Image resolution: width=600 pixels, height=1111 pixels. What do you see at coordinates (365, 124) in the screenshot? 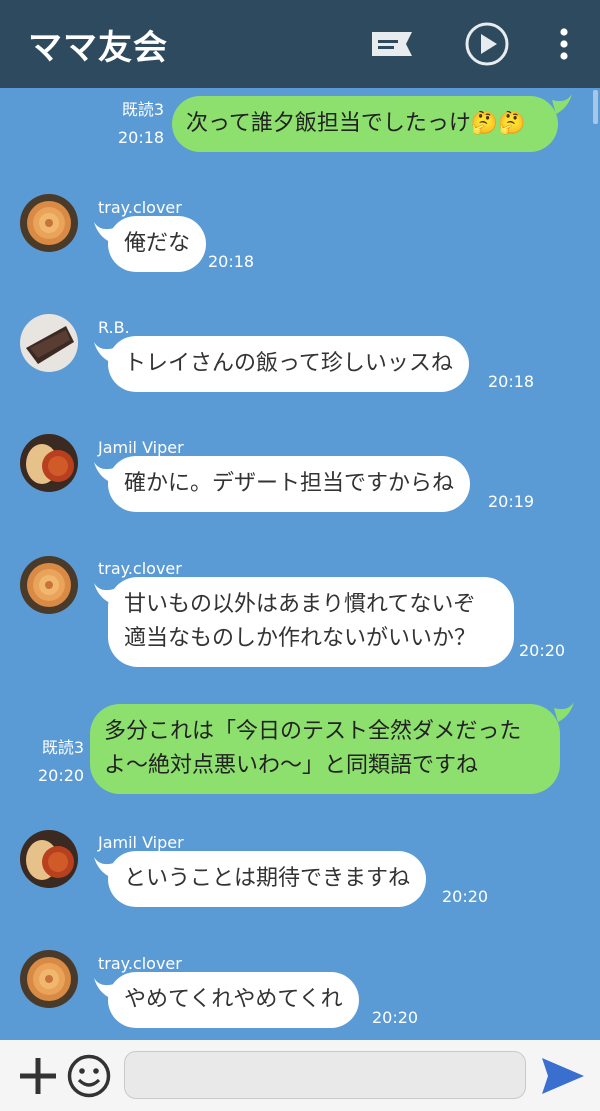
I see `message-bubble-outgoing: 次って誰夕飯担当でしたっけ🤔🤔` at bounding box center [365, 124].